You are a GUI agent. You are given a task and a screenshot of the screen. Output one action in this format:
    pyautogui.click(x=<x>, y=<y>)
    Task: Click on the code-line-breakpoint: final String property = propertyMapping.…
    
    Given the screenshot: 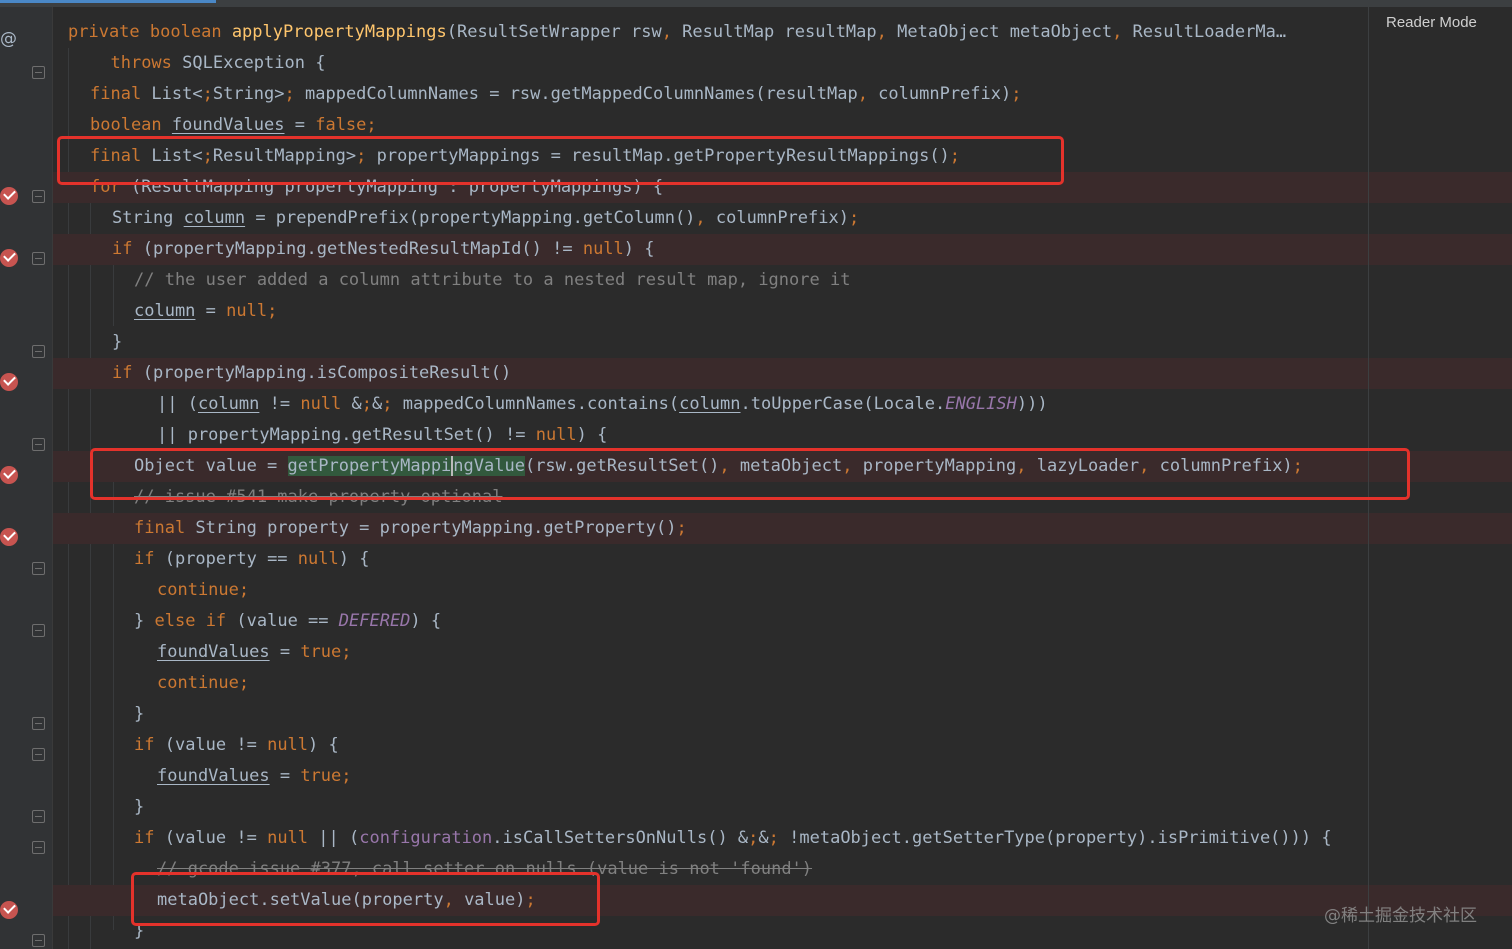 What is the action you would take?
    pyautogui.click(x=782, y=528)
    